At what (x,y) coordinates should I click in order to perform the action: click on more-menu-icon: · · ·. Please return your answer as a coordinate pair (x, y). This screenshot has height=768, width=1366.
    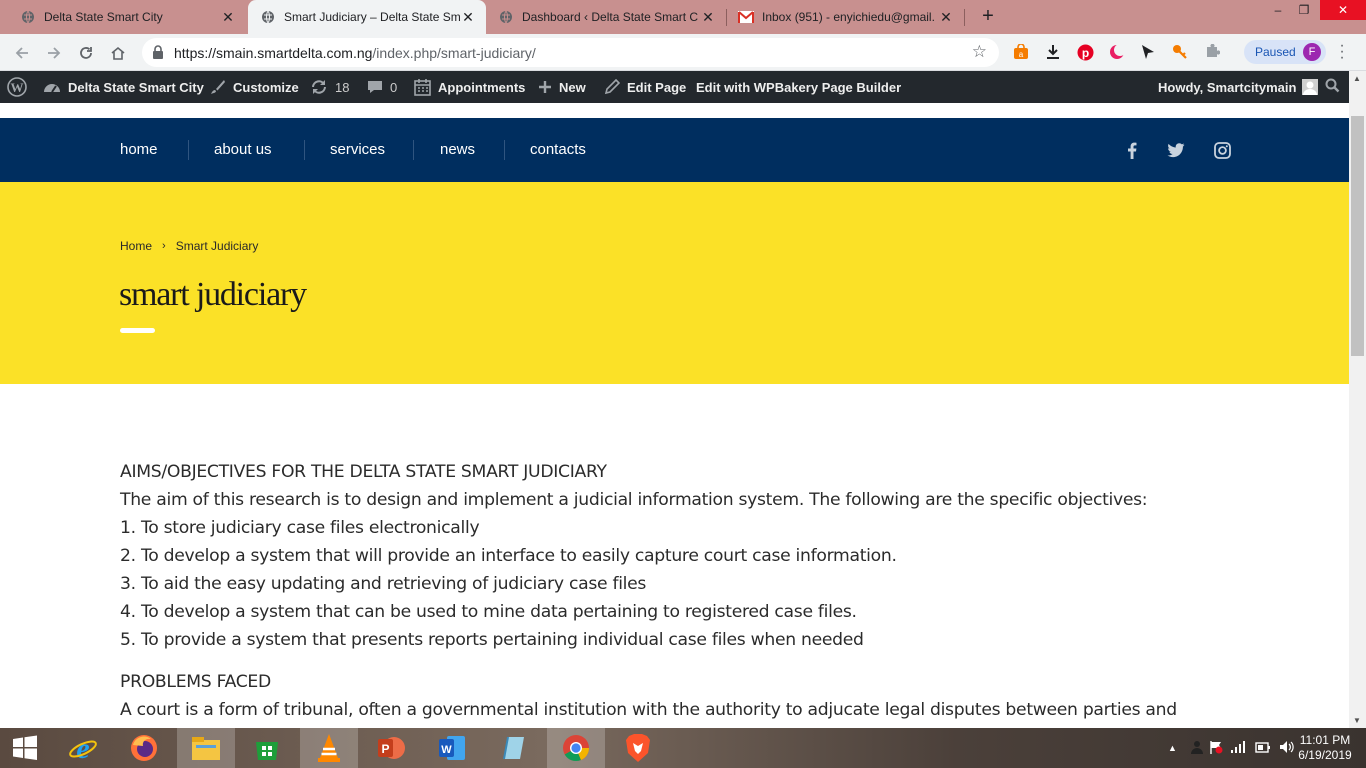
    Looking at the image, I should click on (1342, 52).